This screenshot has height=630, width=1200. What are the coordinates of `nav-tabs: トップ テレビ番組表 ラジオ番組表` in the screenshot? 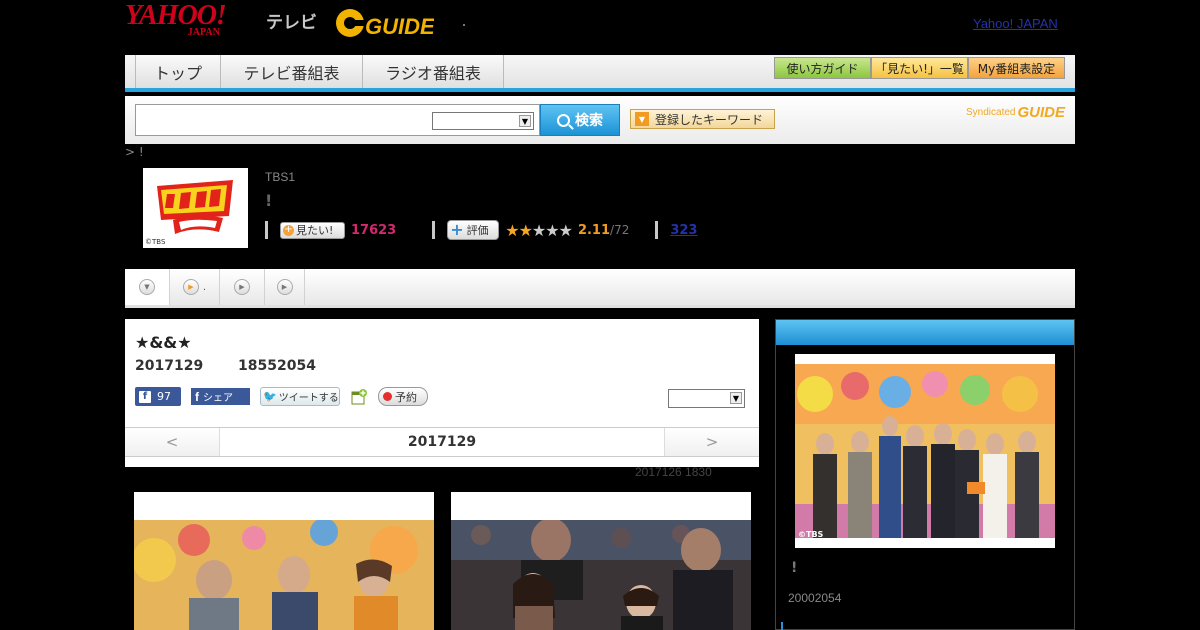 It's located at (319, 71).